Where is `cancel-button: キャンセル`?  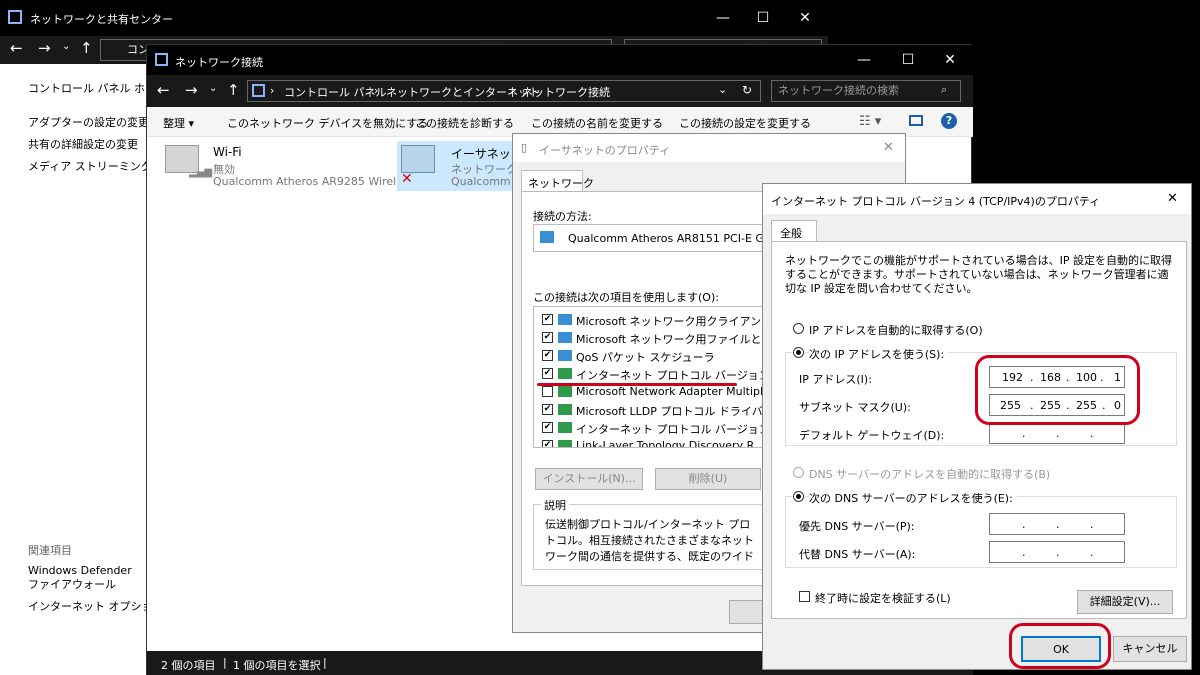 cancel-button: キャンセル is located at coordinates (1150, 649).